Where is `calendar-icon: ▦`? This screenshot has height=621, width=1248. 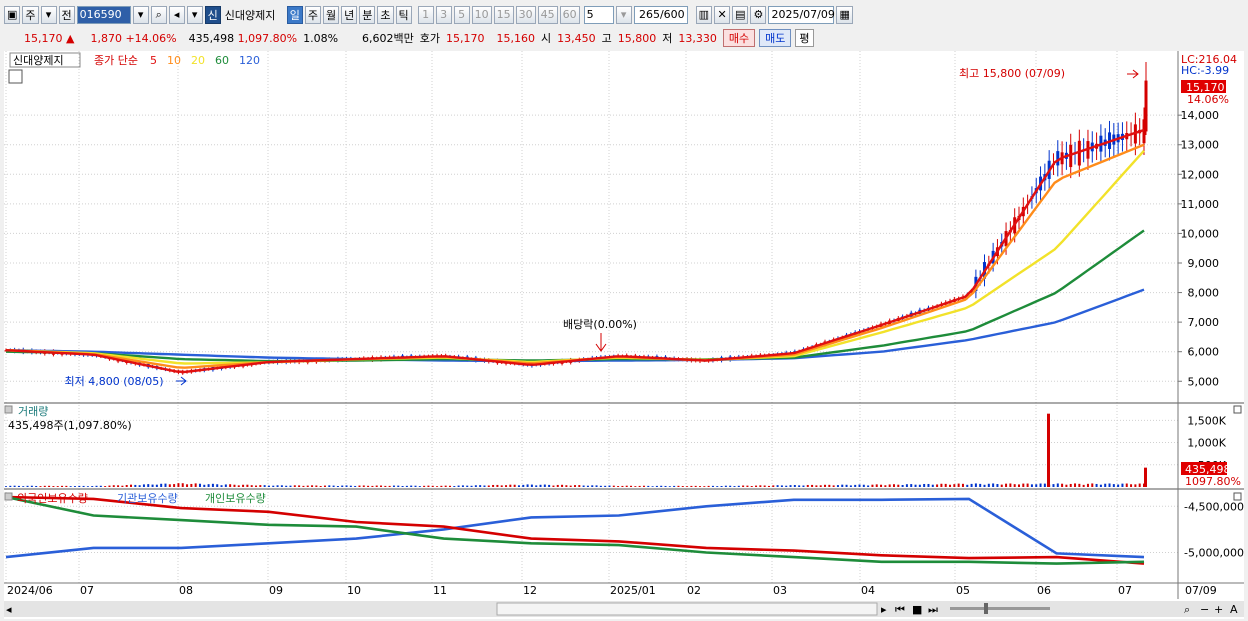
calendar-icon: ▦ is located at coordinates (844, 14).